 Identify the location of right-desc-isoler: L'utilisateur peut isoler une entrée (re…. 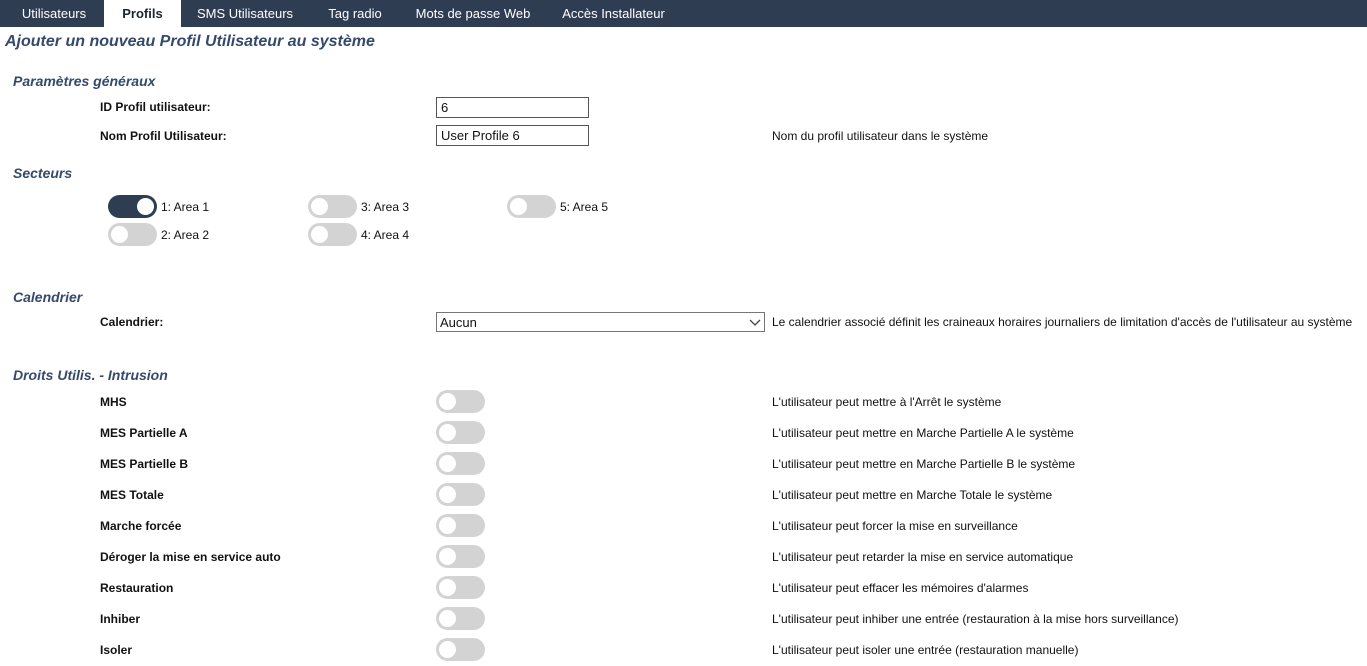
(925, 650).